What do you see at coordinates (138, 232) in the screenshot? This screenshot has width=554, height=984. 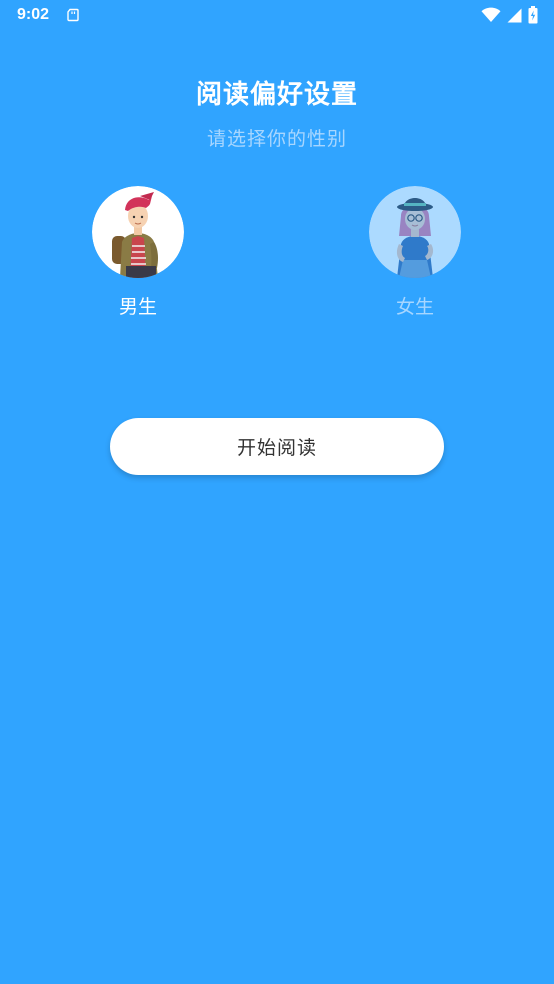 I see `male-avatar` at bounding box center [138, 232].